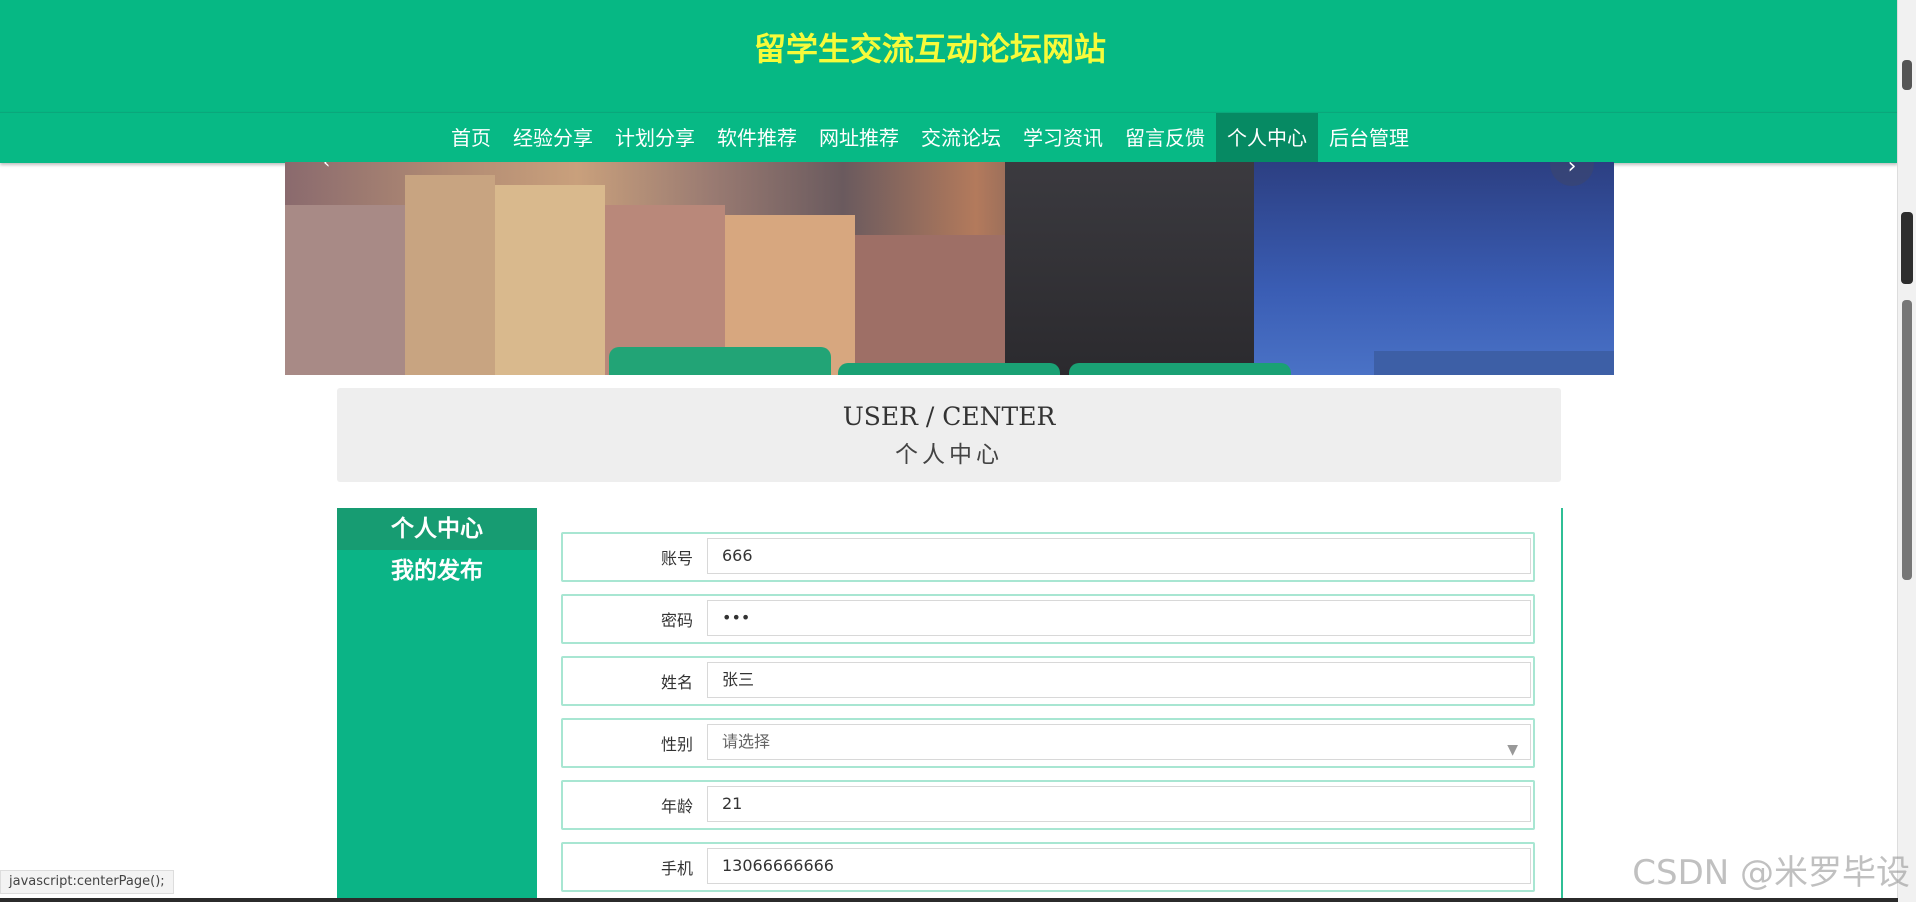 This screenshot has width=1916, height=902. Describe the element at coordinates (437, 529) in the screenshot. I see `sidebar-item-user-center: 个人中心` at that location.